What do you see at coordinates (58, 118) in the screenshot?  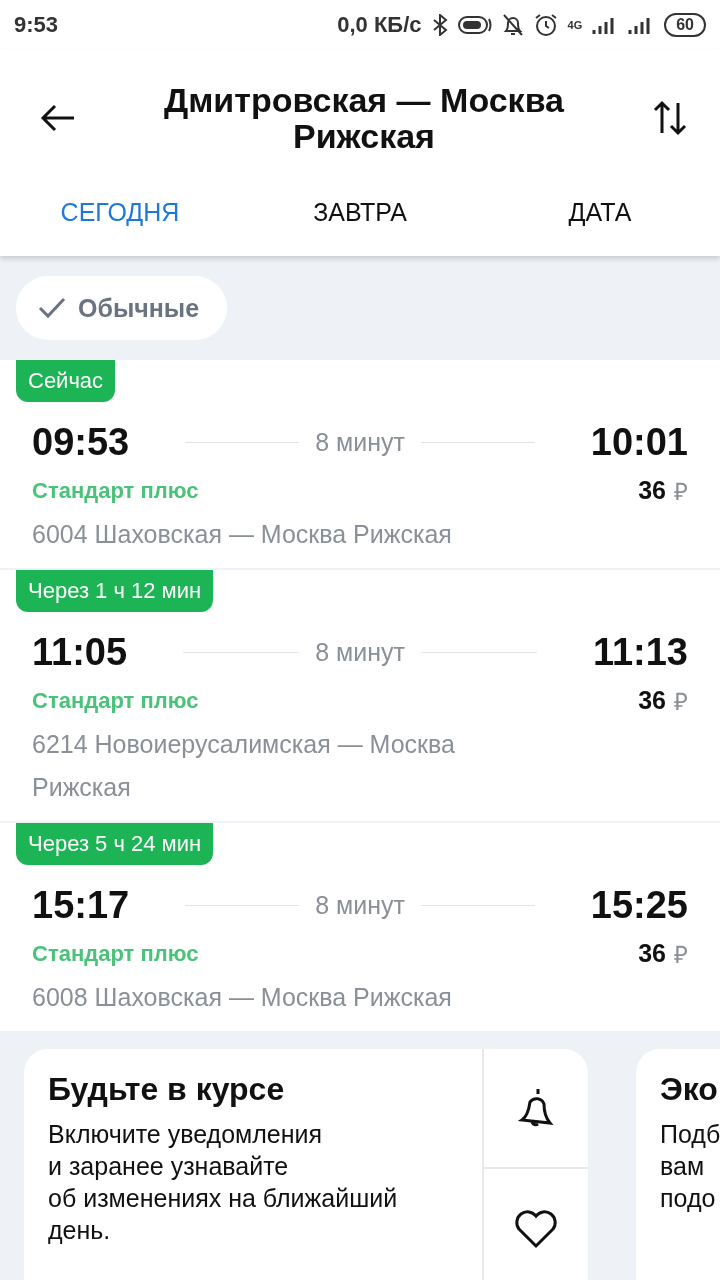 I see `back-arrow-icon` at bounding box center [58, 118].